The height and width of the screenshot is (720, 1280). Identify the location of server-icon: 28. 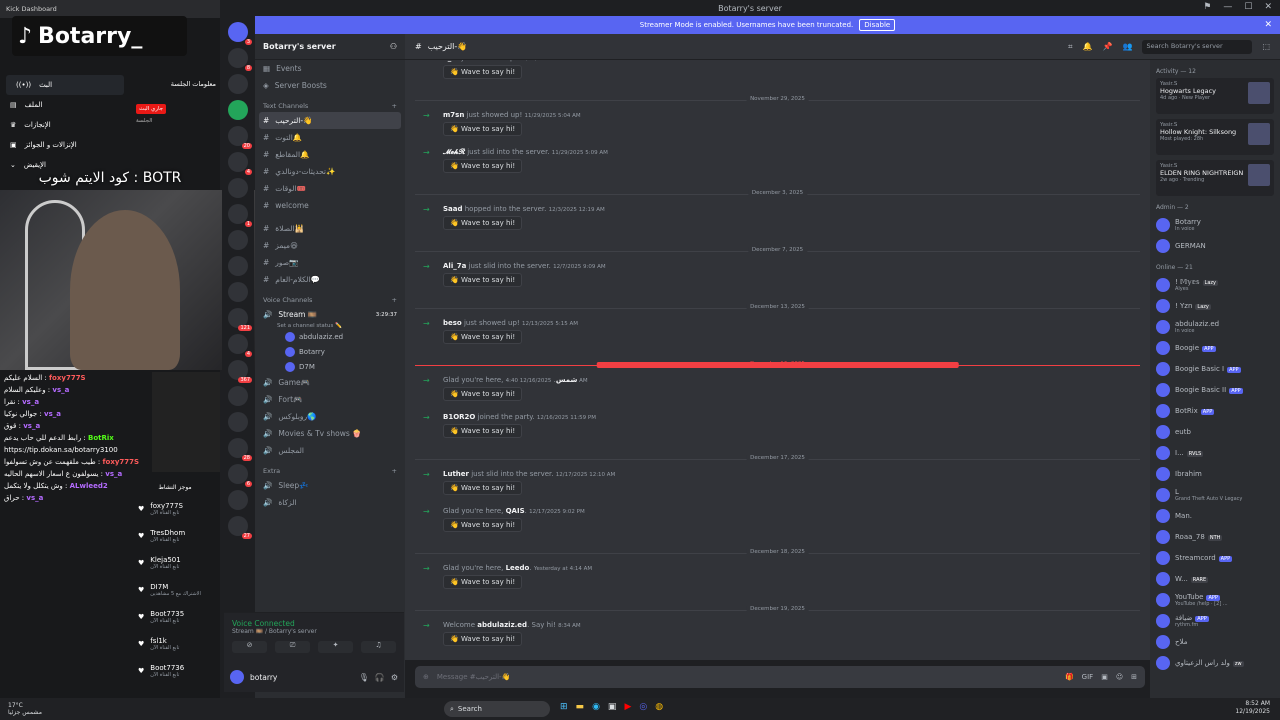
(240, 449).